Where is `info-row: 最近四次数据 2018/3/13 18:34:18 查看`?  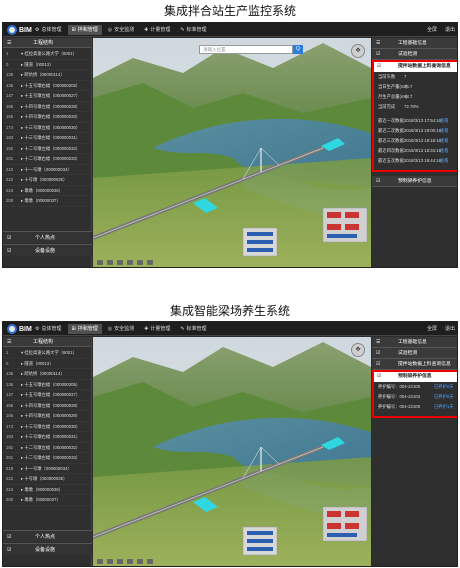
info-row: 最近四次数据 2018/3/13 18:34:18 查看 is located at coordinates (415, 151).